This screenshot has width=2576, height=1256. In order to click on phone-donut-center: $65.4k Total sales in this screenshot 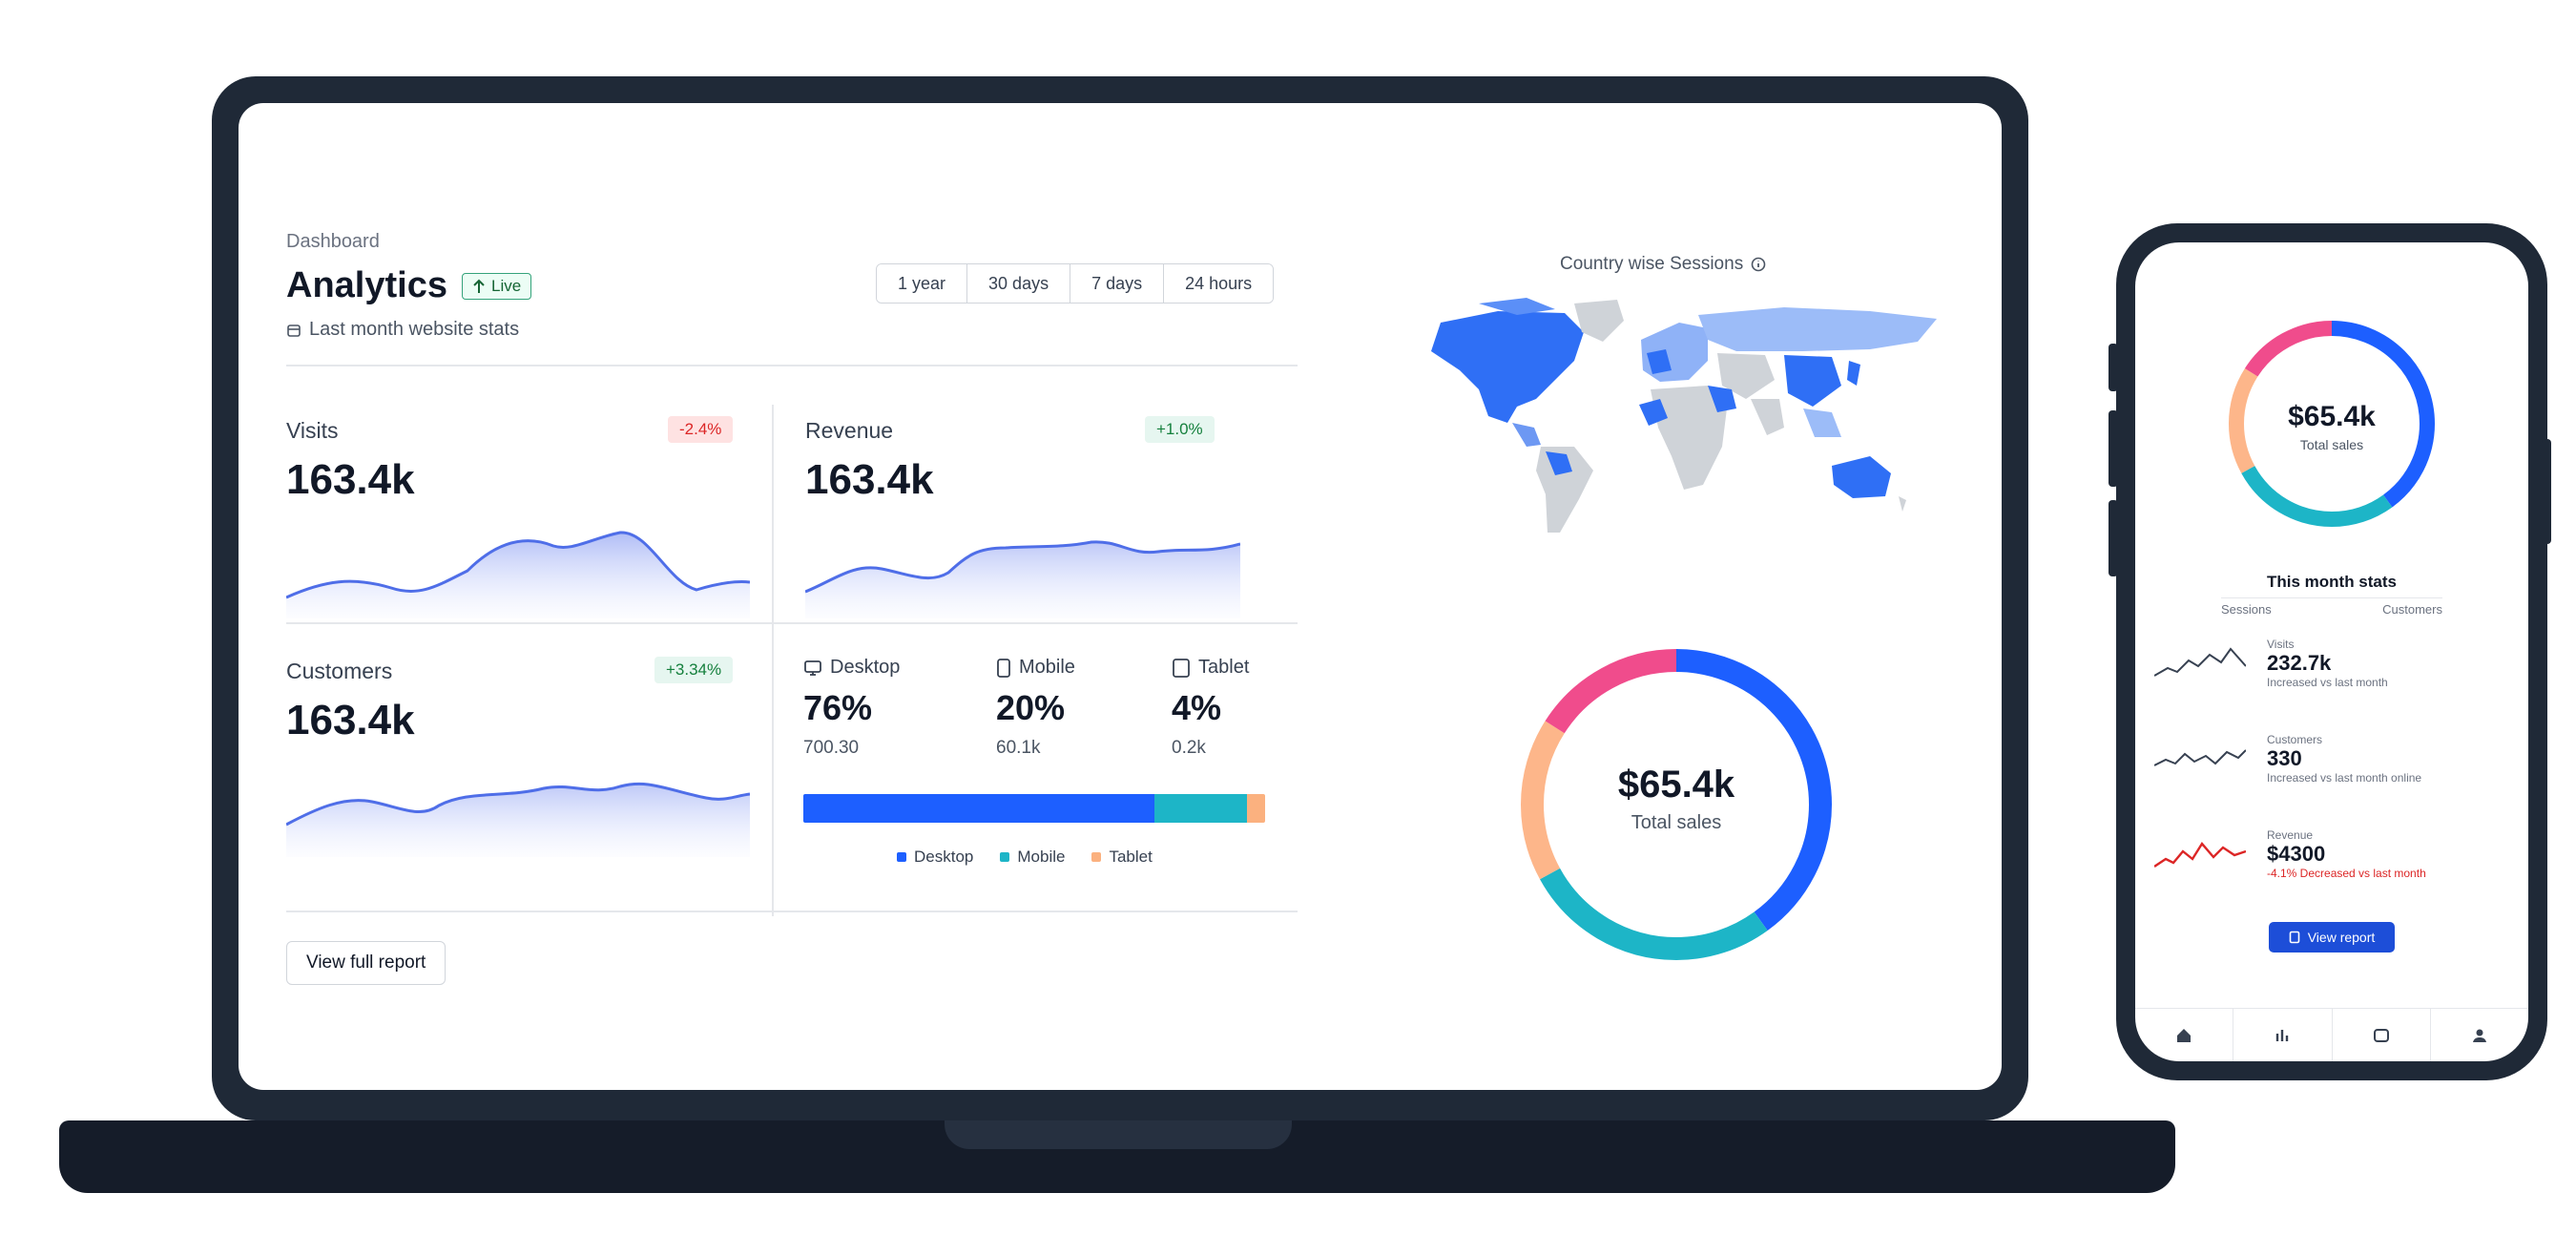, I will do `click(2331, 426)`.